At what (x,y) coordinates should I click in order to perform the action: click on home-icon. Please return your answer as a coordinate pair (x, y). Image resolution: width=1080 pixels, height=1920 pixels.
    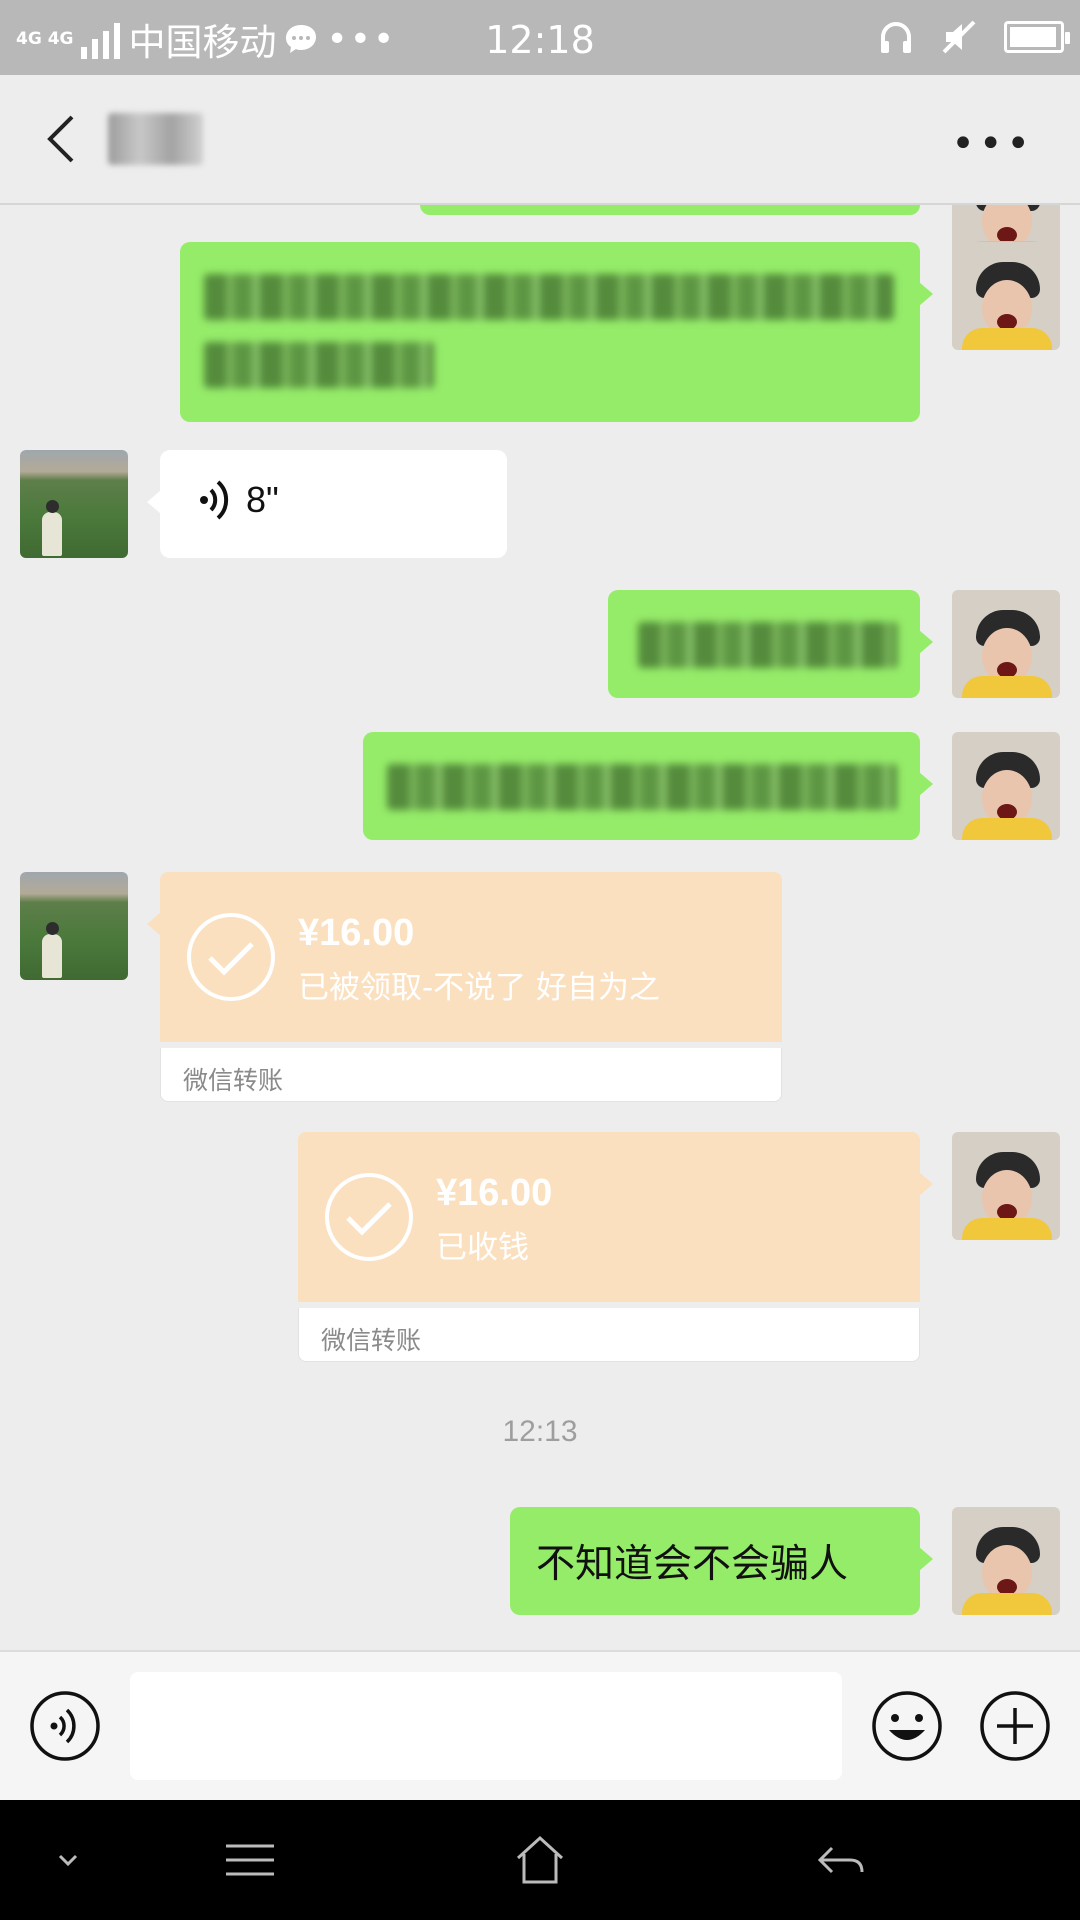
    Looking at the image, I should click on (540, 1860).